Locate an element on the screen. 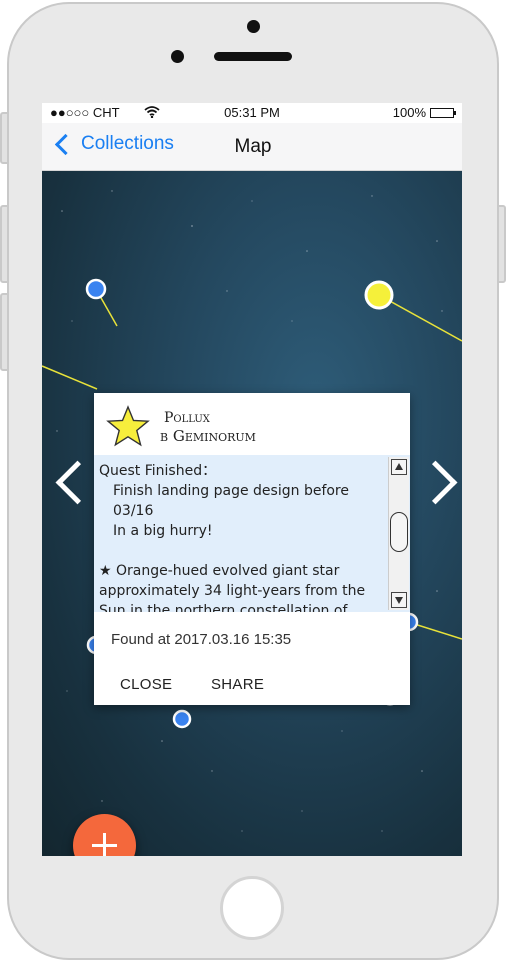 This screenshot has width=506, height=963. battery-percent: 100% is located at coordinates (409, 112).